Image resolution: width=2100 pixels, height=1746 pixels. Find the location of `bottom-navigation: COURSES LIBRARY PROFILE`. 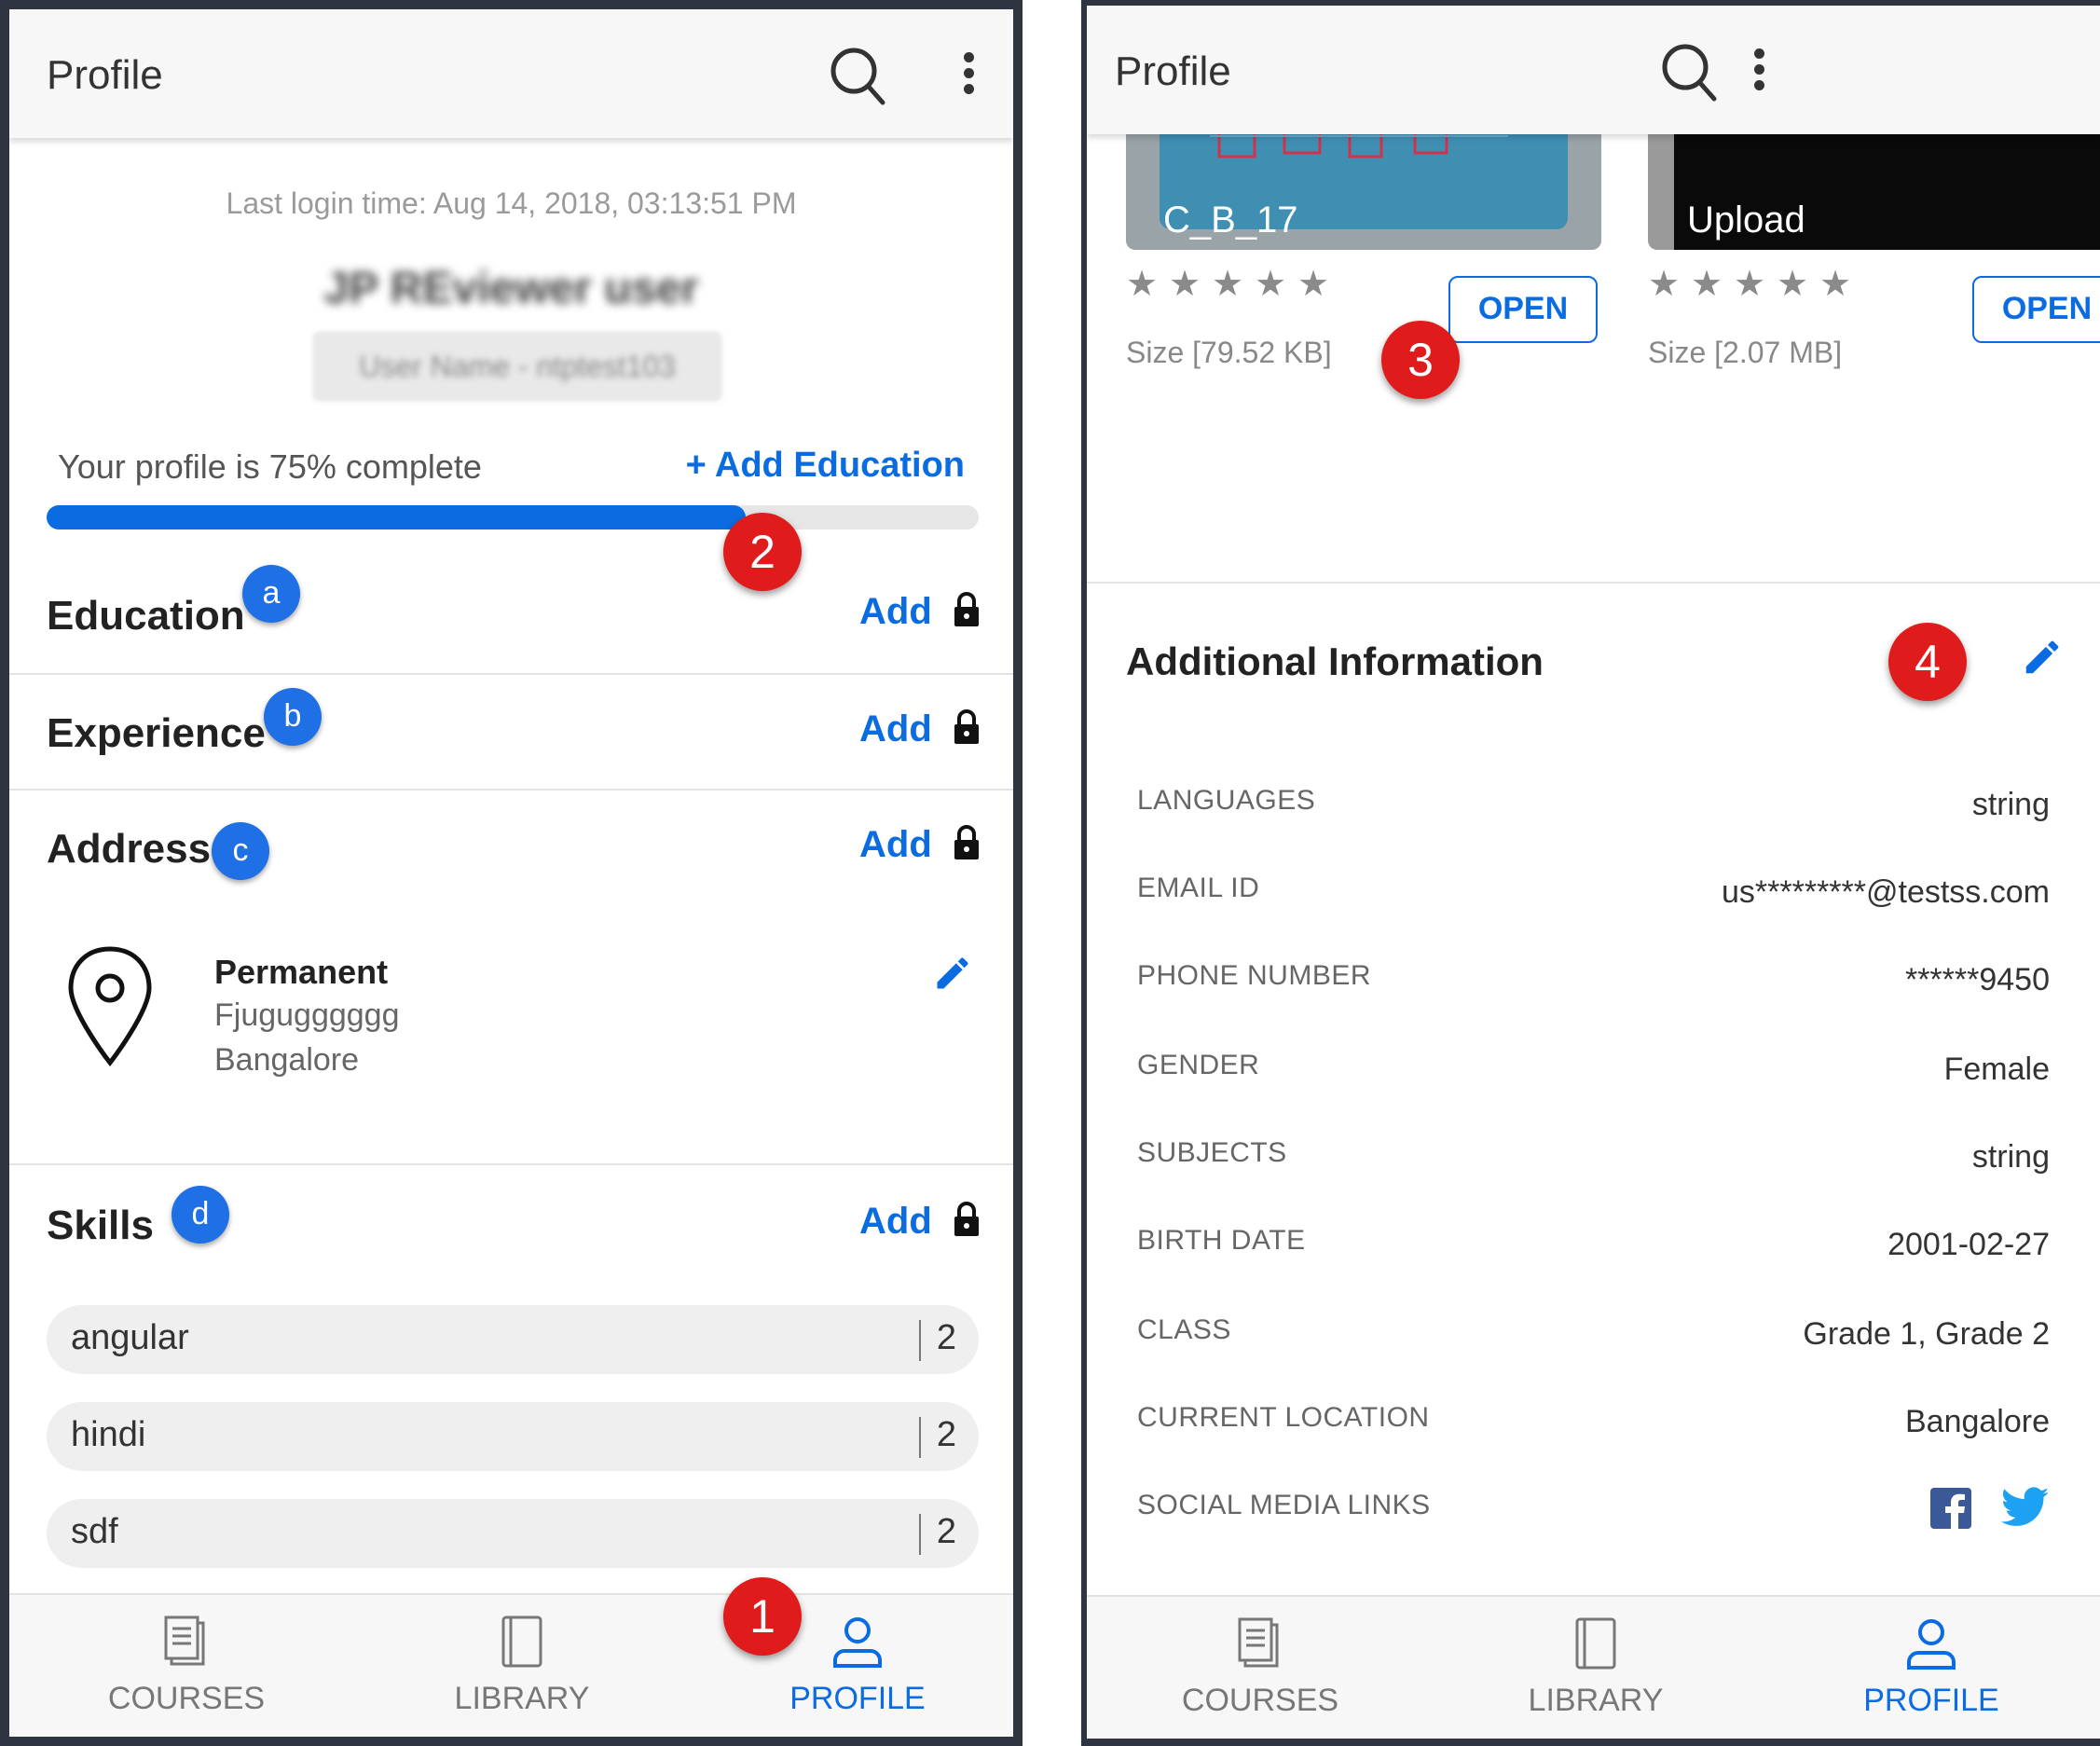

bottom-navigation: COURSES LIBRARY PROFILE is located at coordinates (511, 1665).